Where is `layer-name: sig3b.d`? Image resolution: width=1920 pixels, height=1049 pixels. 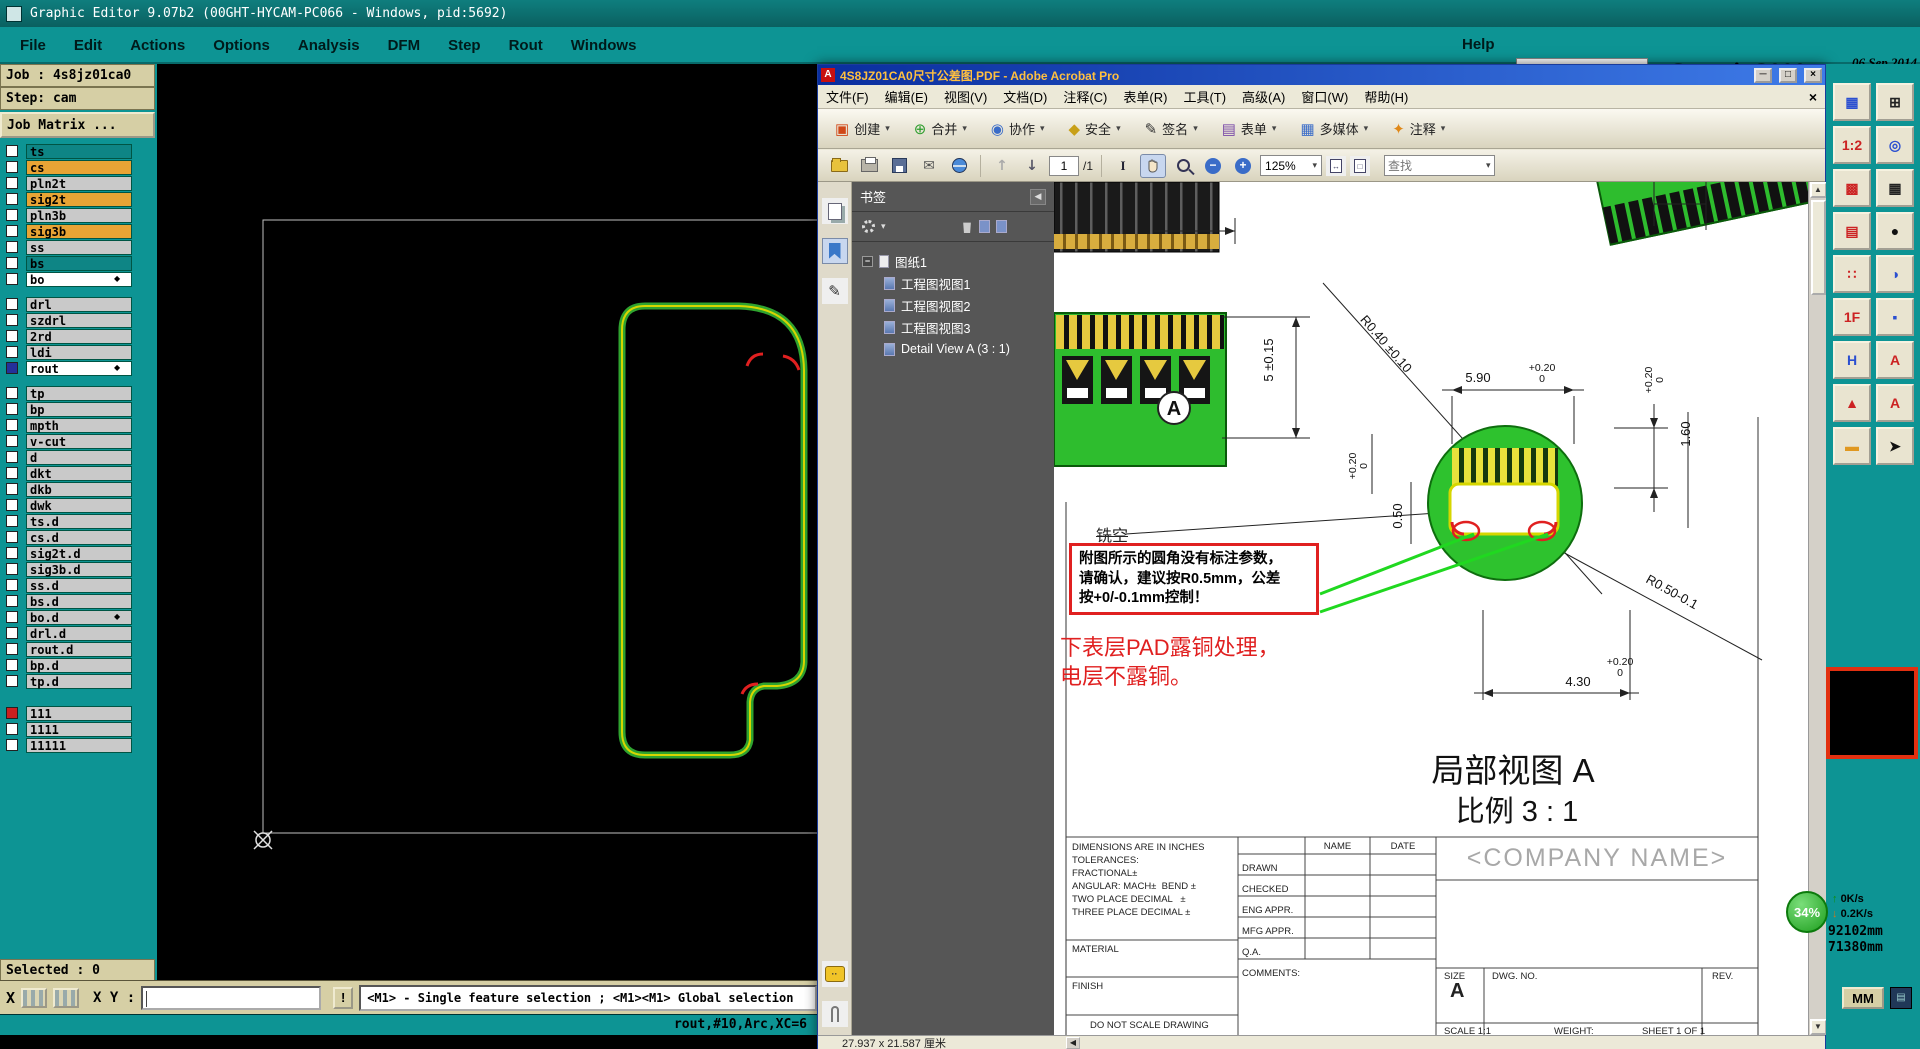
layer-name: sig3b.d is located at coordinates (79, 569).